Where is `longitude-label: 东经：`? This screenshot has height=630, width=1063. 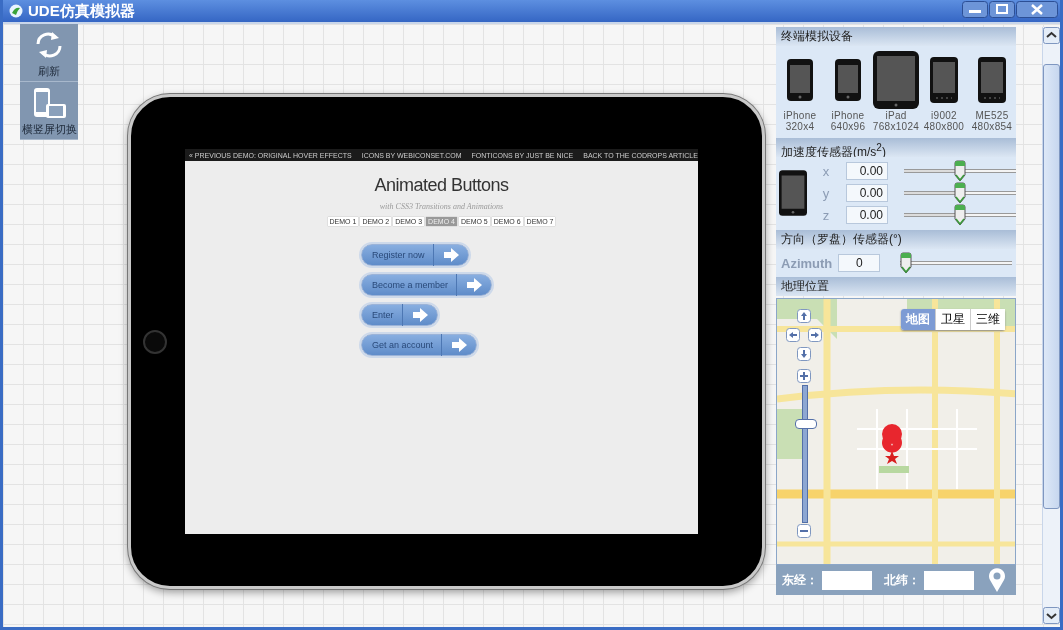 longitude-label: 东经： is located at coordinates (800, 580).